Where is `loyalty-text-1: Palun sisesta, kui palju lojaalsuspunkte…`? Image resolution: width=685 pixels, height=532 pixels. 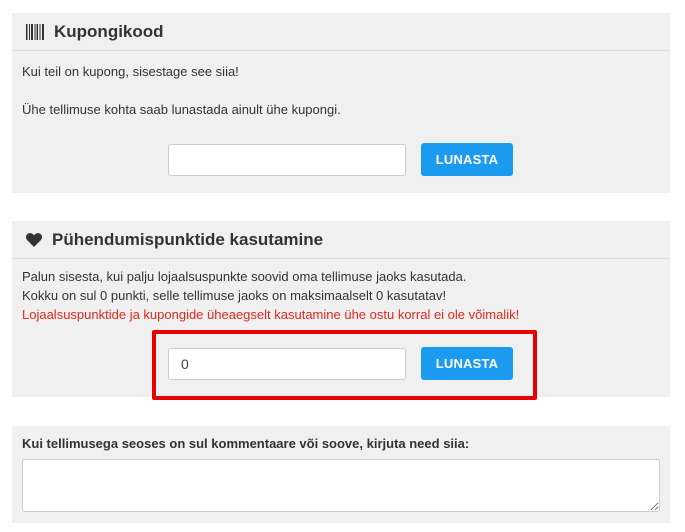 loyalty-text-1: Palun sisesta, kui palju lojaalsuspunkte… is located at coordinates (244, 276).